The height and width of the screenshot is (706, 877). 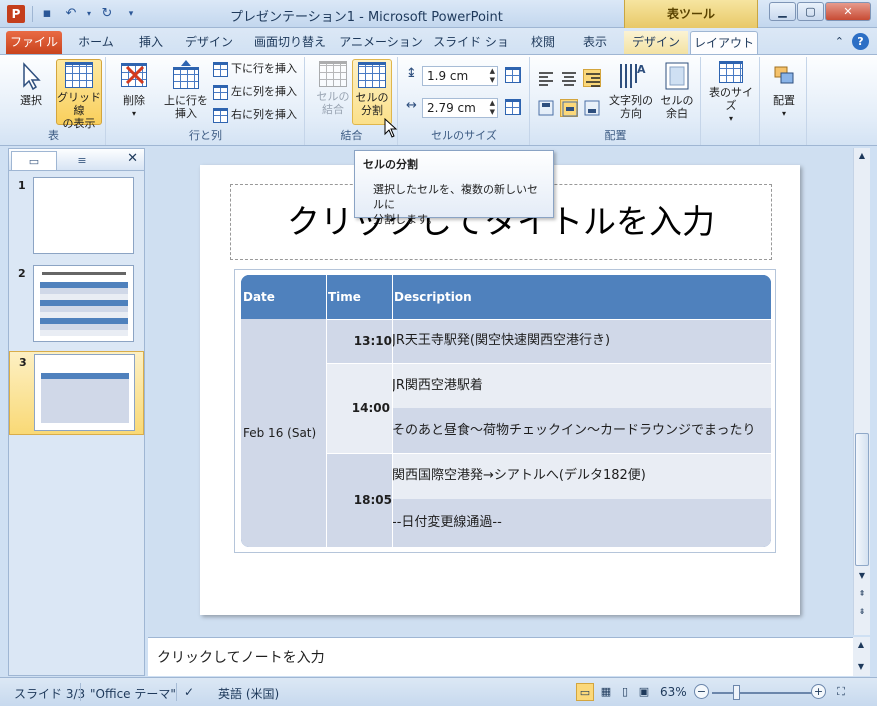 What do you see at coordinates (381, 42) in the screenshot?
I see `tab-animations: アニメーション` at bounding box center [381, 42].